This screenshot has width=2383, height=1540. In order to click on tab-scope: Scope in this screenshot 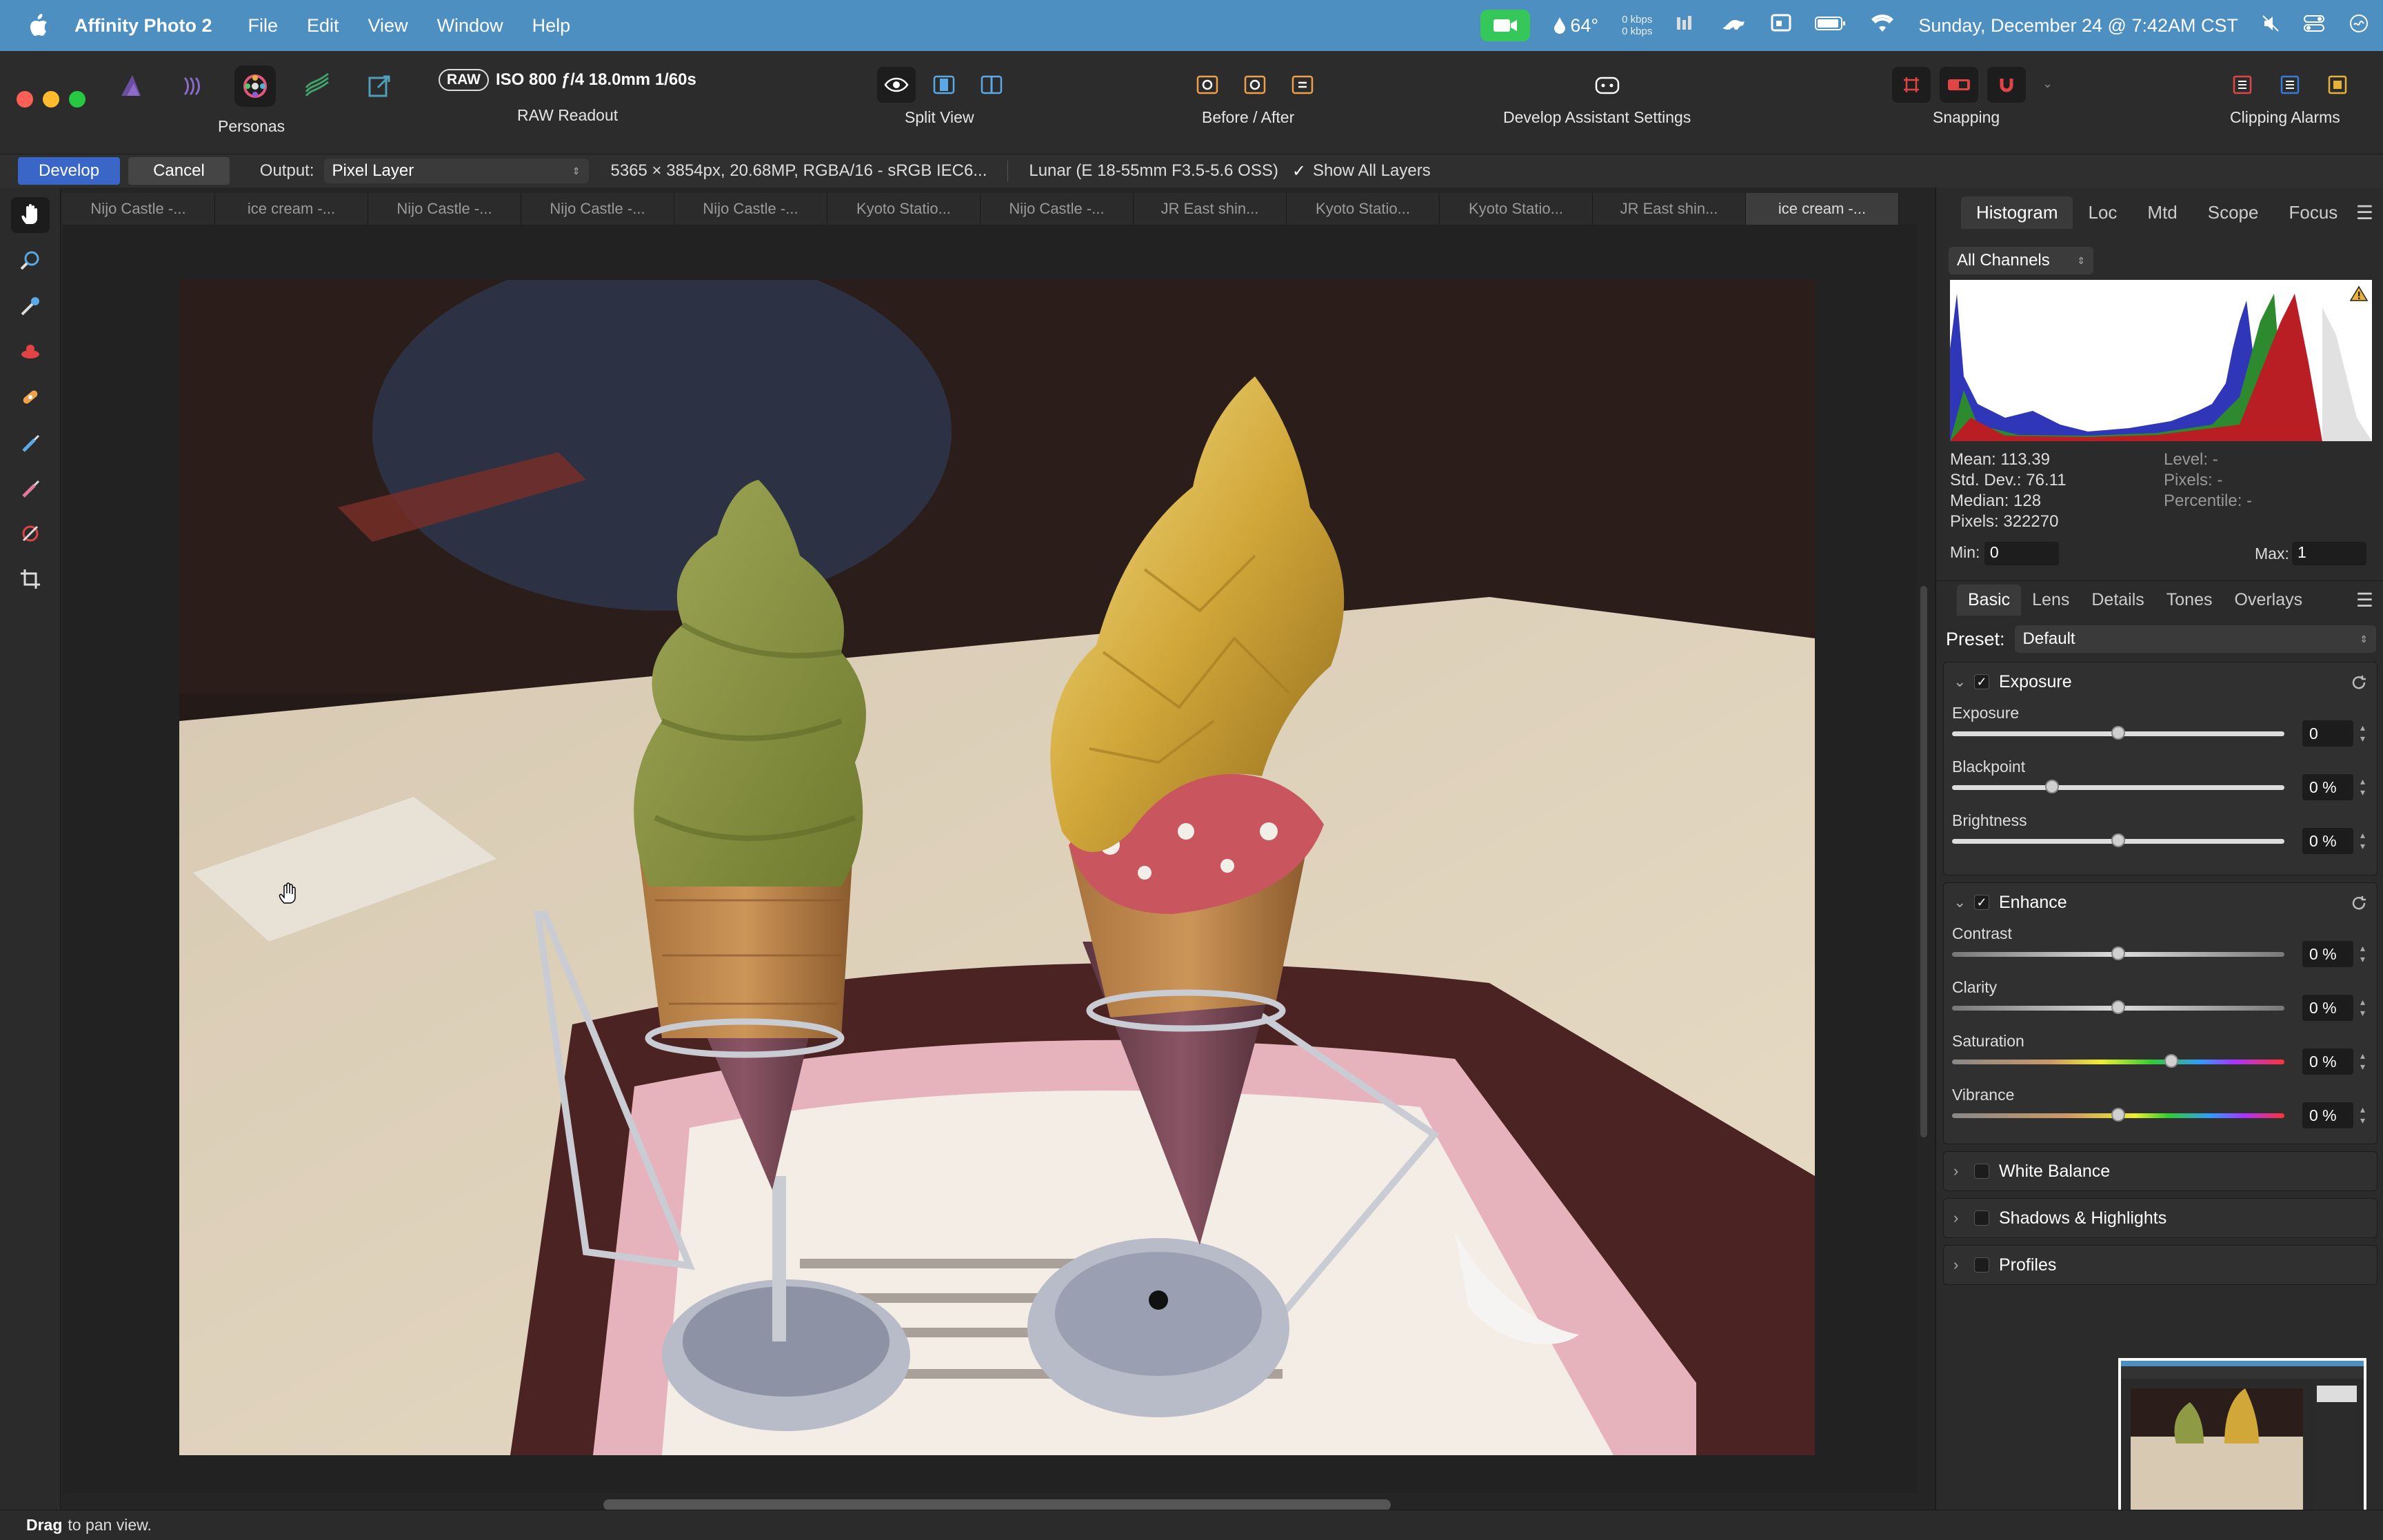, I will do `click(2233, 213)`.